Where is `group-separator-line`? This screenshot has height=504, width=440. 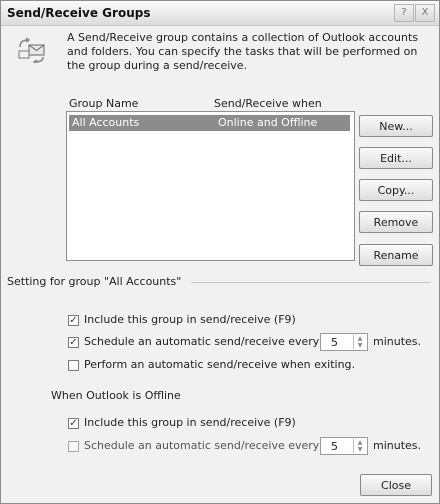 group-separator-line is located at coordinates (311, 282).